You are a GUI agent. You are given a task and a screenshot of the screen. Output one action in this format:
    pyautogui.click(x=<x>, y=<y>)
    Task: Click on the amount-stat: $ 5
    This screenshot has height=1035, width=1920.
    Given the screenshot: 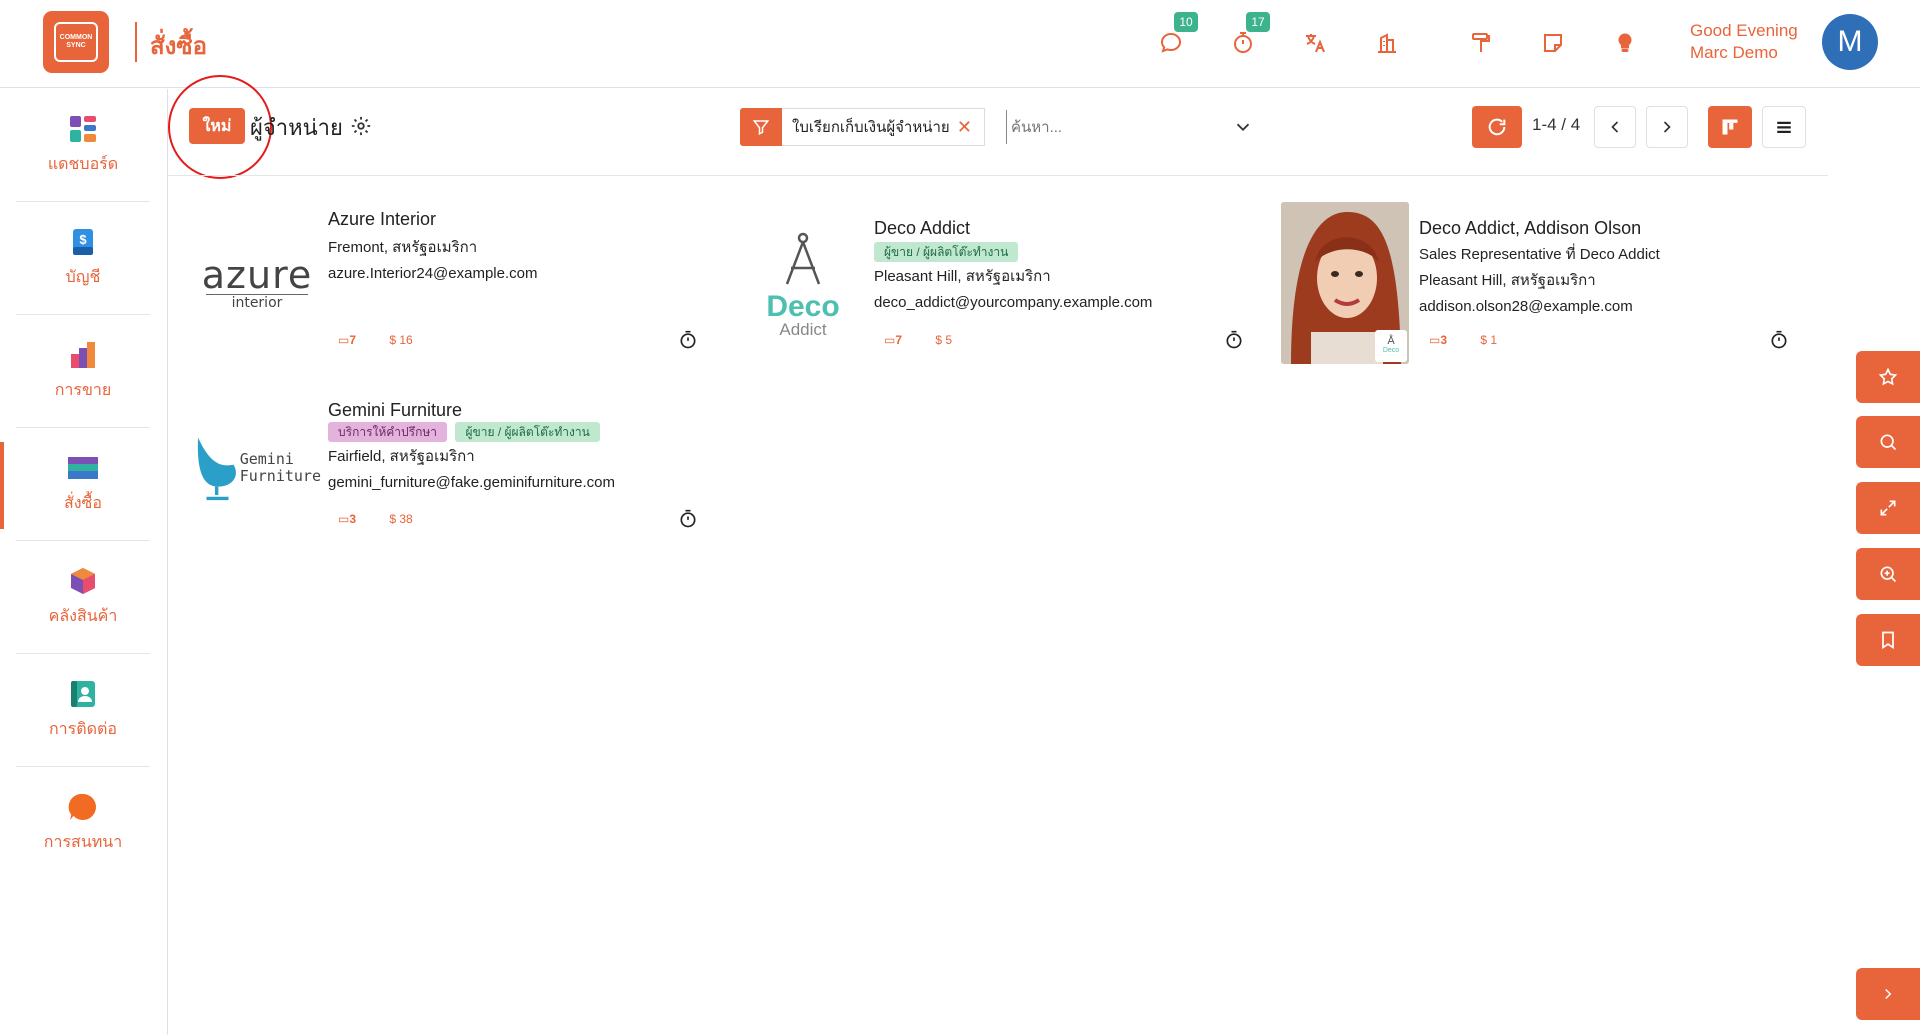 What is the action you would take?
    pyautogui.click(x=943, y=340)
    